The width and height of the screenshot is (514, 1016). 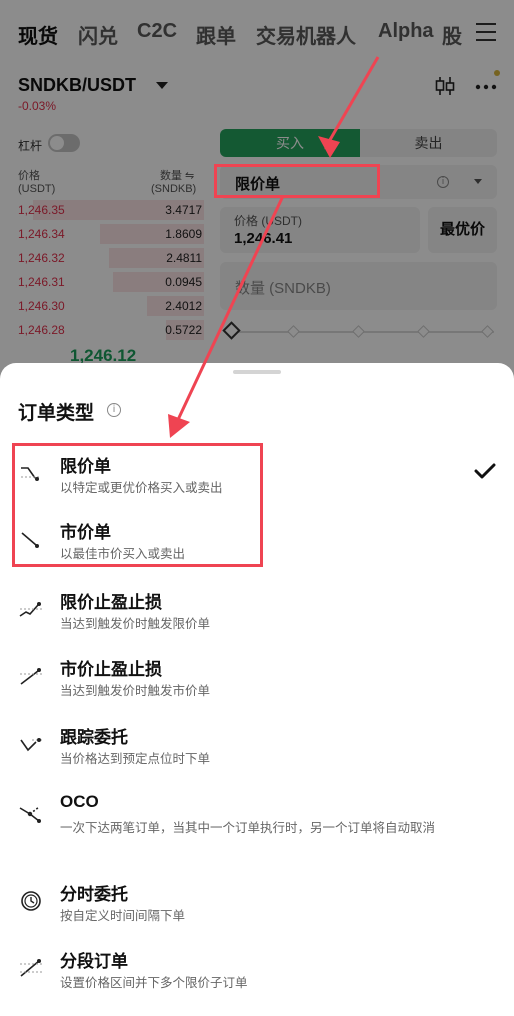 What do you see at coordinates (30, 609) in the screenshot?
I see `limit-tpsl-icon` at bounding box center [30, 609].